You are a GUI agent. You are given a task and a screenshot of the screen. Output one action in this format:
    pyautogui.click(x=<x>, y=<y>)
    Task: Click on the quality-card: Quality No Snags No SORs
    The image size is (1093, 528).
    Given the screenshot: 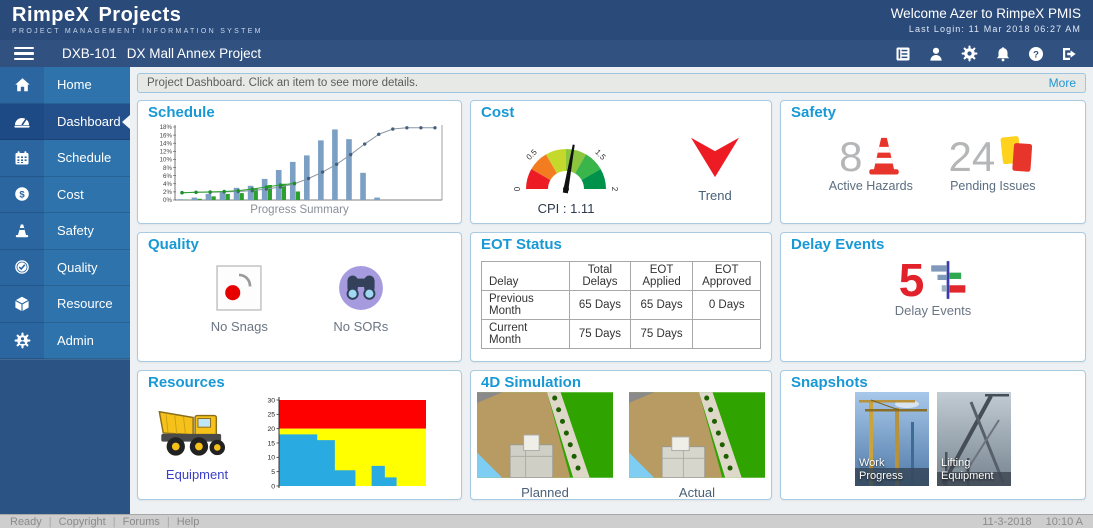 What is the action you would take?
    pyautogui.click(x=299, y=297)
    